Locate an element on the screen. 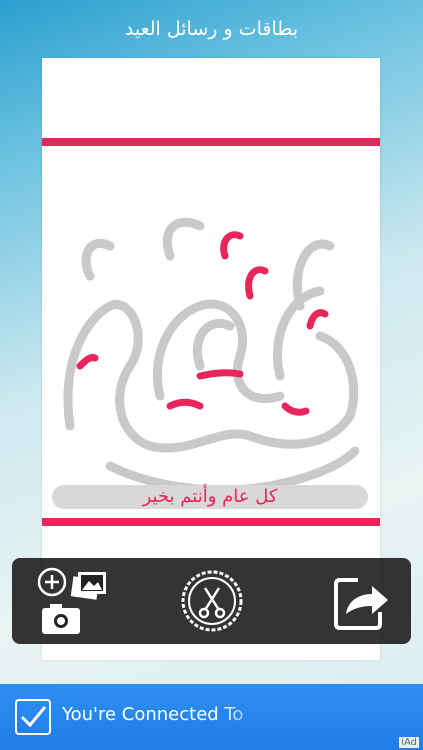 The width and height of the screenshot is (423, 750). add-photo-camera-icon is located at coordinates (71, 600).